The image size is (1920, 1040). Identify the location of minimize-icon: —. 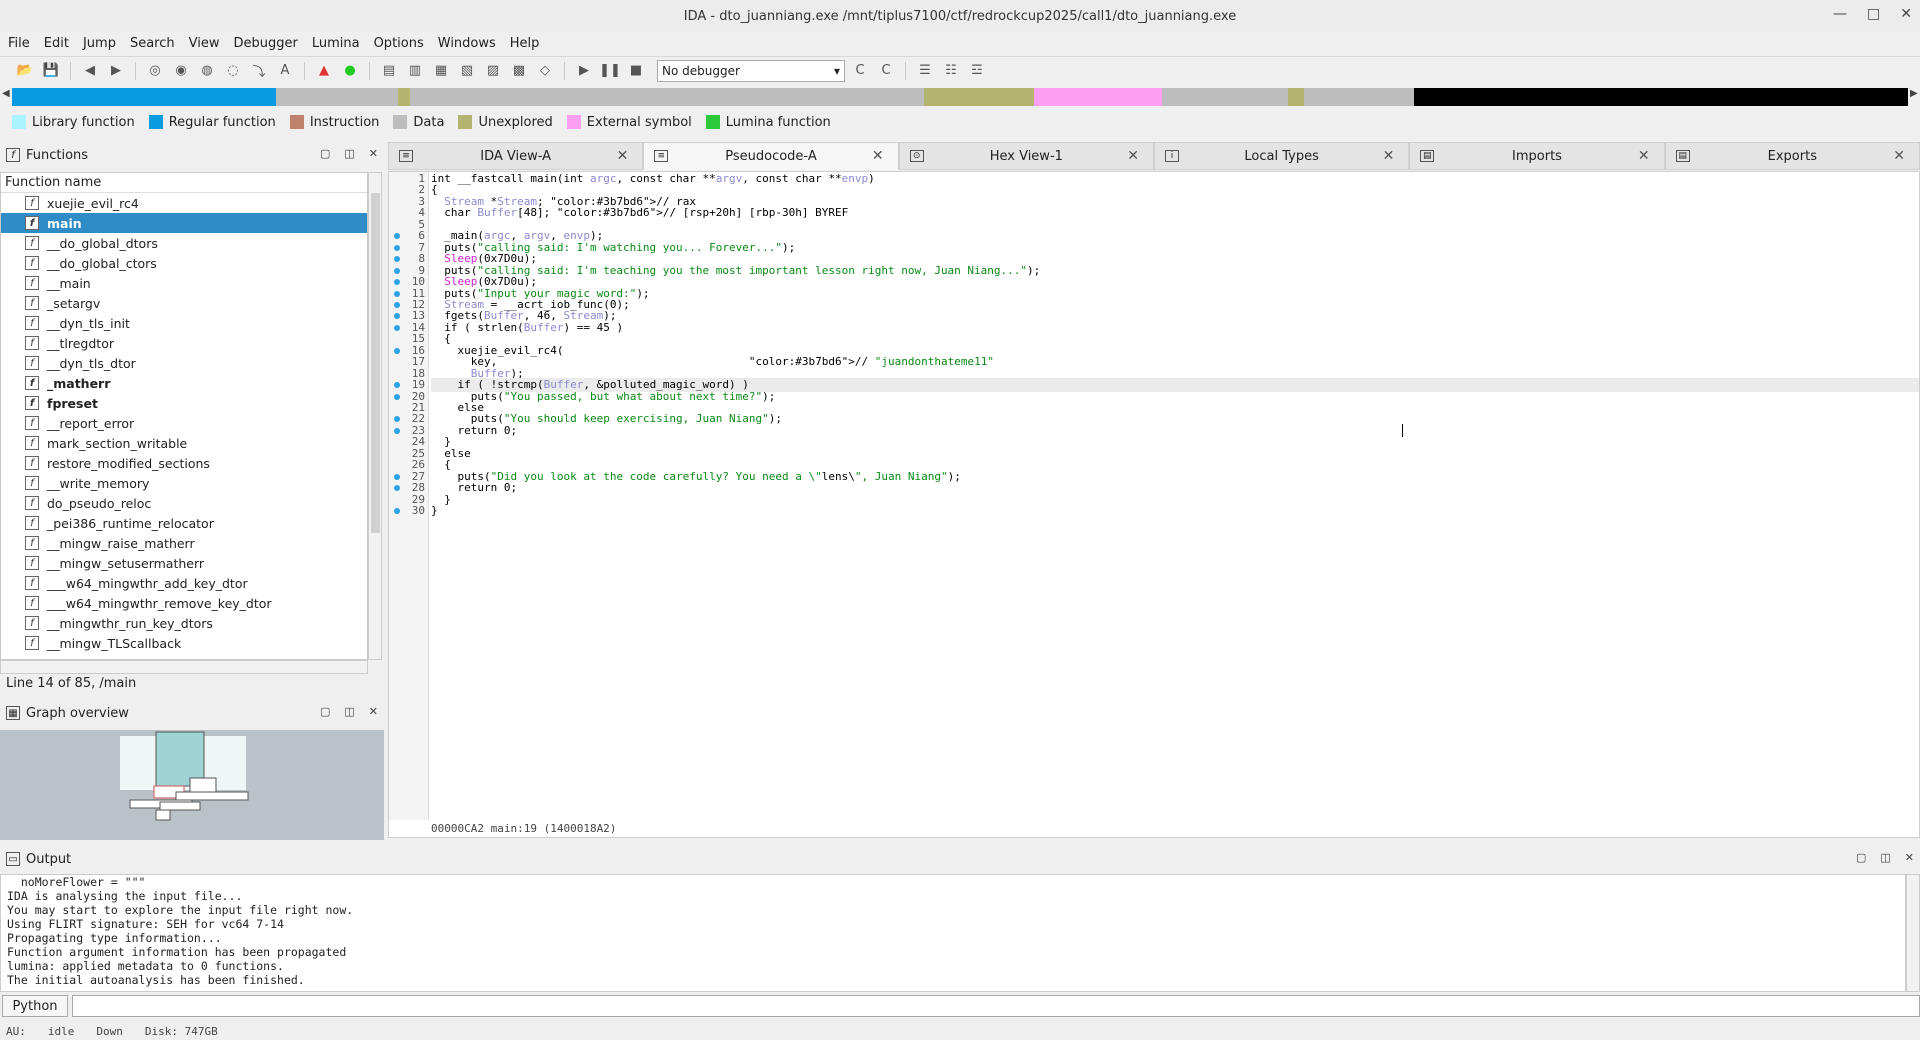
(1840, 14).